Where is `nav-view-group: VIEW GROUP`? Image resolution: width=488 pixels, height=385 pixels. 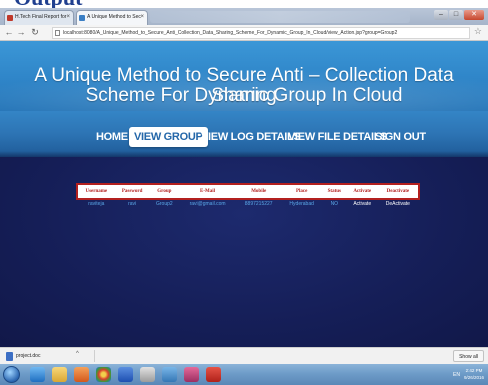 nav-view-group: VIEW GROUP is located at coordinates (168, 137).